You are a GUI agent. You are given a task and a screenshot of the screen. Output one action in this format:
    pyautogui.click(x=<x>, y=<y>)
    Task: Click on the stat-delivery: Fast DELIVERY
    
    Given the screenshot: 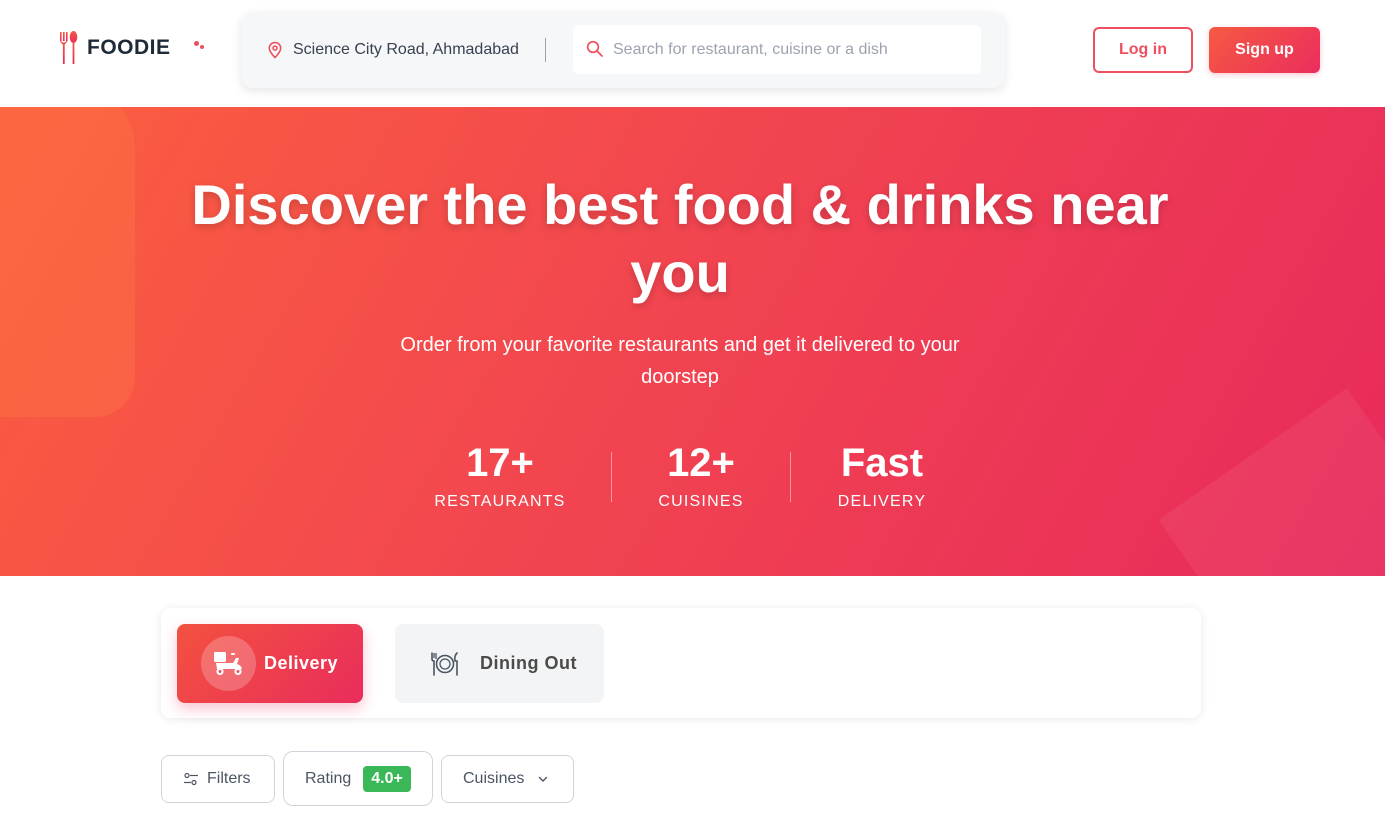 What is the action you would take?
    pyautogui.click(x=882, y=475)
    